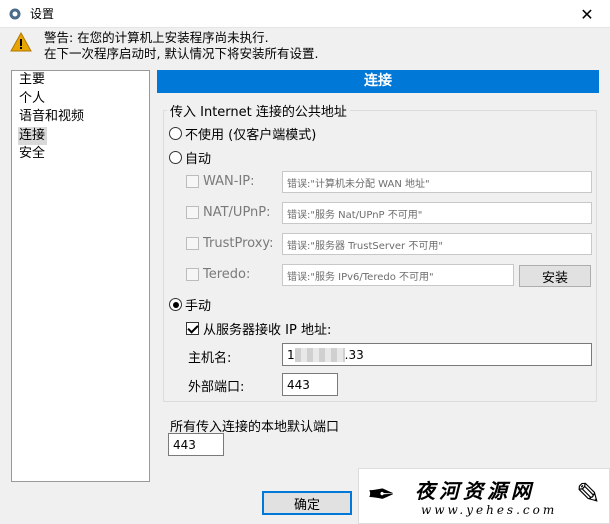 This screenshot has width=610, height=524. I want to click on radio-manual: 手动, so click(190, 304).